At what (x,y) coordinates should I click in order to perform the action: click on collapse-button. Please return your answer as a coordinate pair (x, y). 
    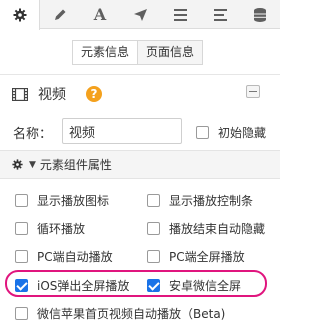
    Looking at the image, I should click on (253, 91).